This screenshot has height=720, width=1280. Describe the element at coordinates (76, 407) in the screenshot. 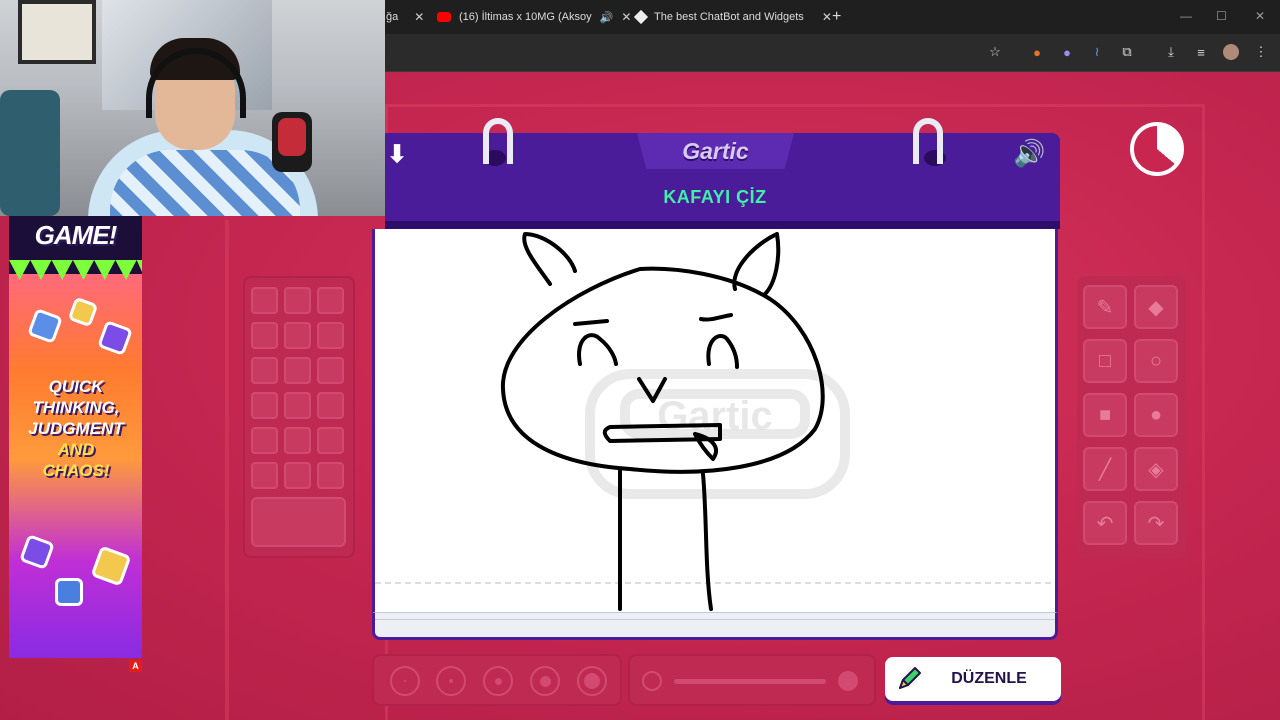

I see `ad-tagline-line: THINKING,` at that location.